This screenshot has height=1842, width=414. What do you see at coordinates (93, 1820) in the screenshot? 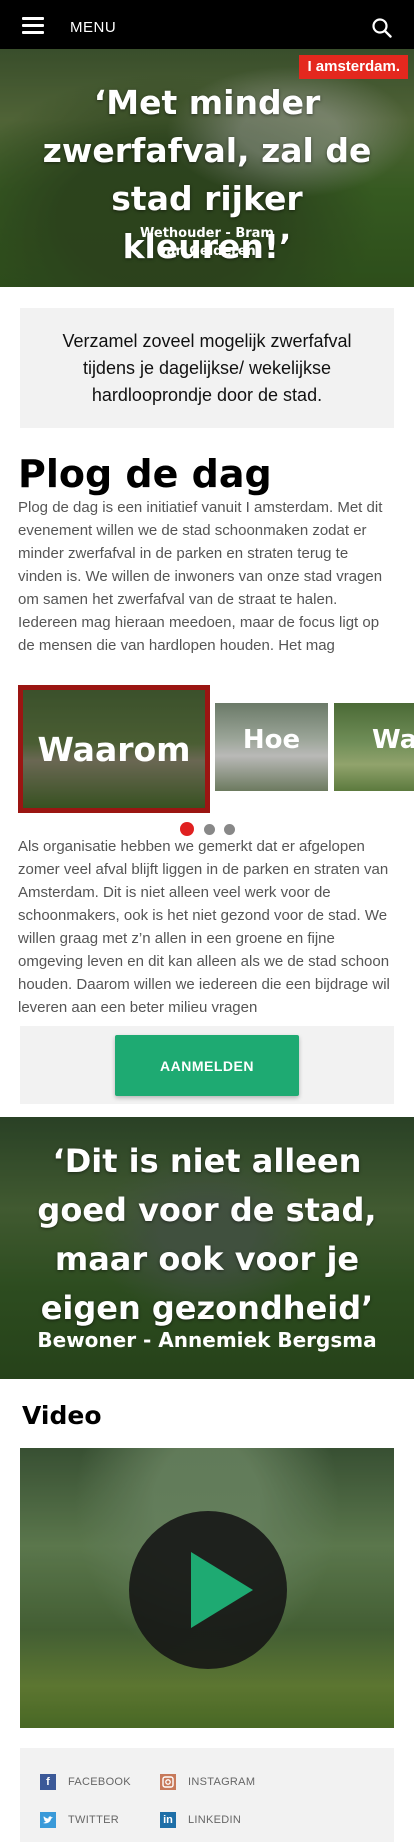
I see `social-label: TWITTER` at bounding box center [93, 1820].